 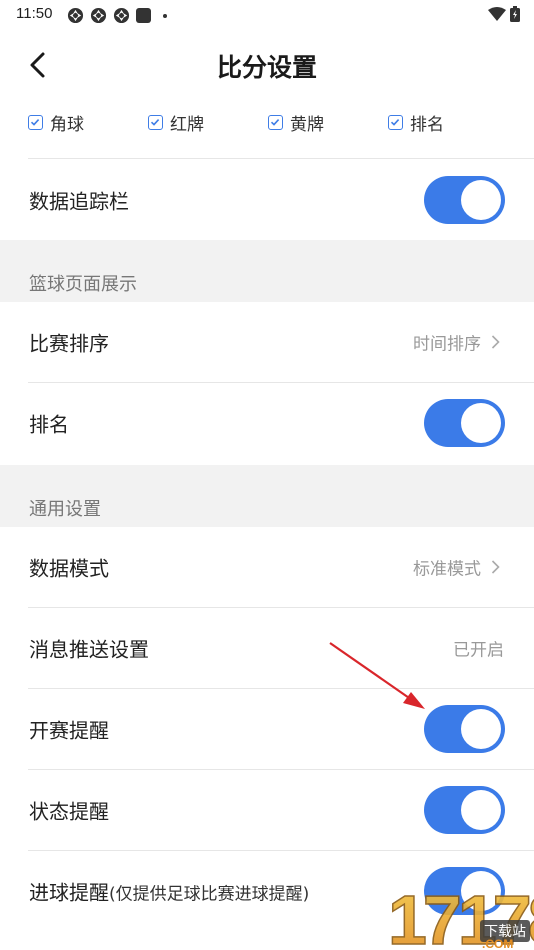 I want to click on section-label: 通用设置, so click(x=65, y=509).